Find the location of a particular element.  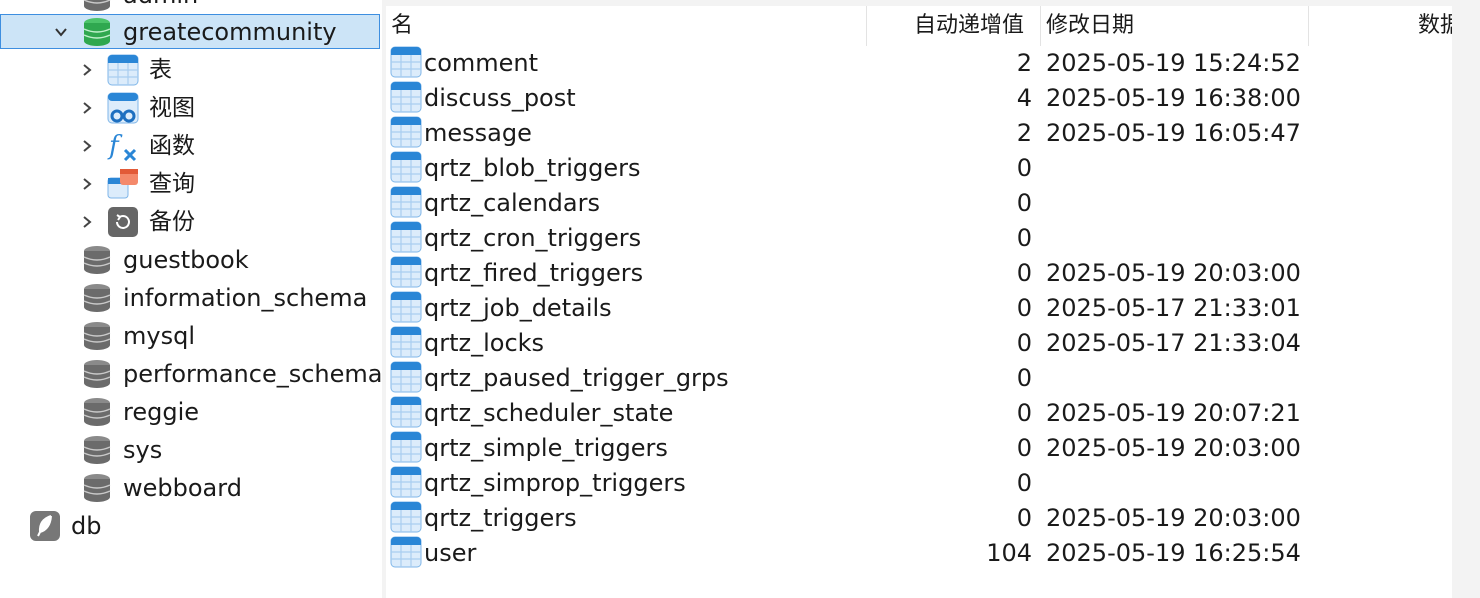

table-row: qrtz_scheduler_state 0 2025-05-19 20:07:21 is located at coordinates (919, 413).